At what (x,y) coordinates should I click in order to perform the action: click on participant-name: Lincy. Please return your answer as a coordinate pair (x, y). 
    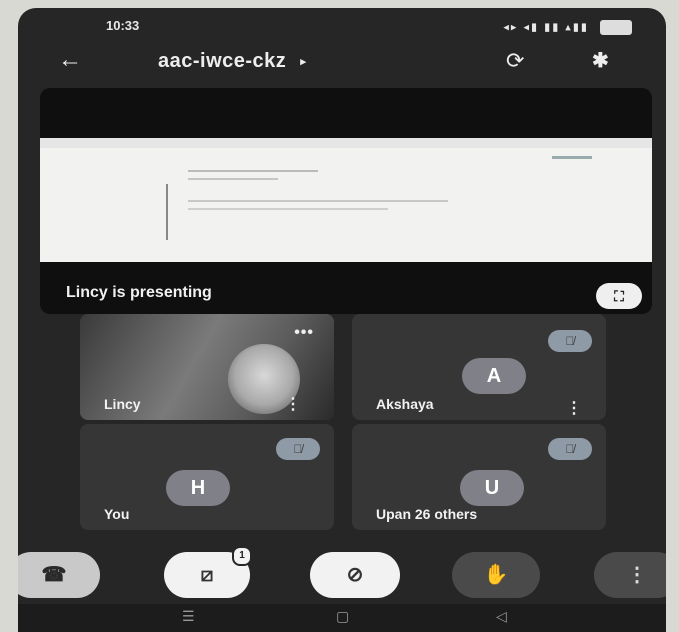
    Looking at the image, I should click on (122, 404).